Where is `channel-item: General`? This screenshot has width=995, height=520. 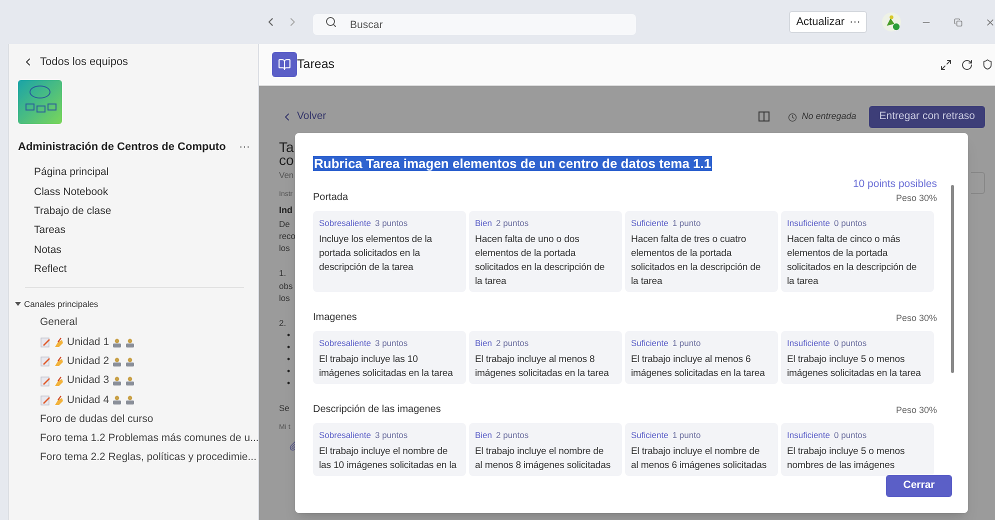
channel-item: General is located at coordinates (59, 323).